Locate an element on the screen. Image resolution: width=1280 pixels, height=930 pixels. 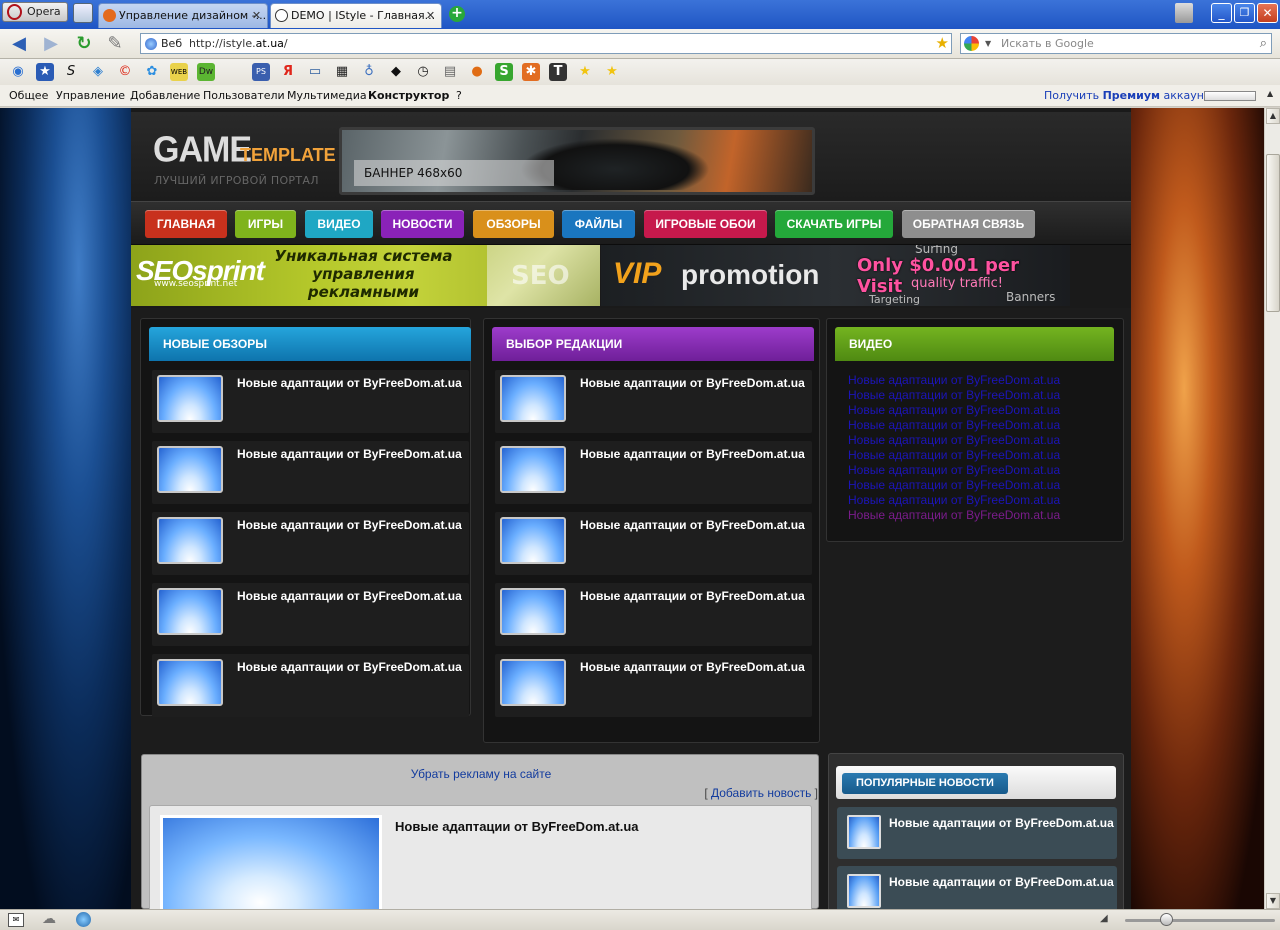
zoom-slider-handle is located at coordinates (1166, 919).